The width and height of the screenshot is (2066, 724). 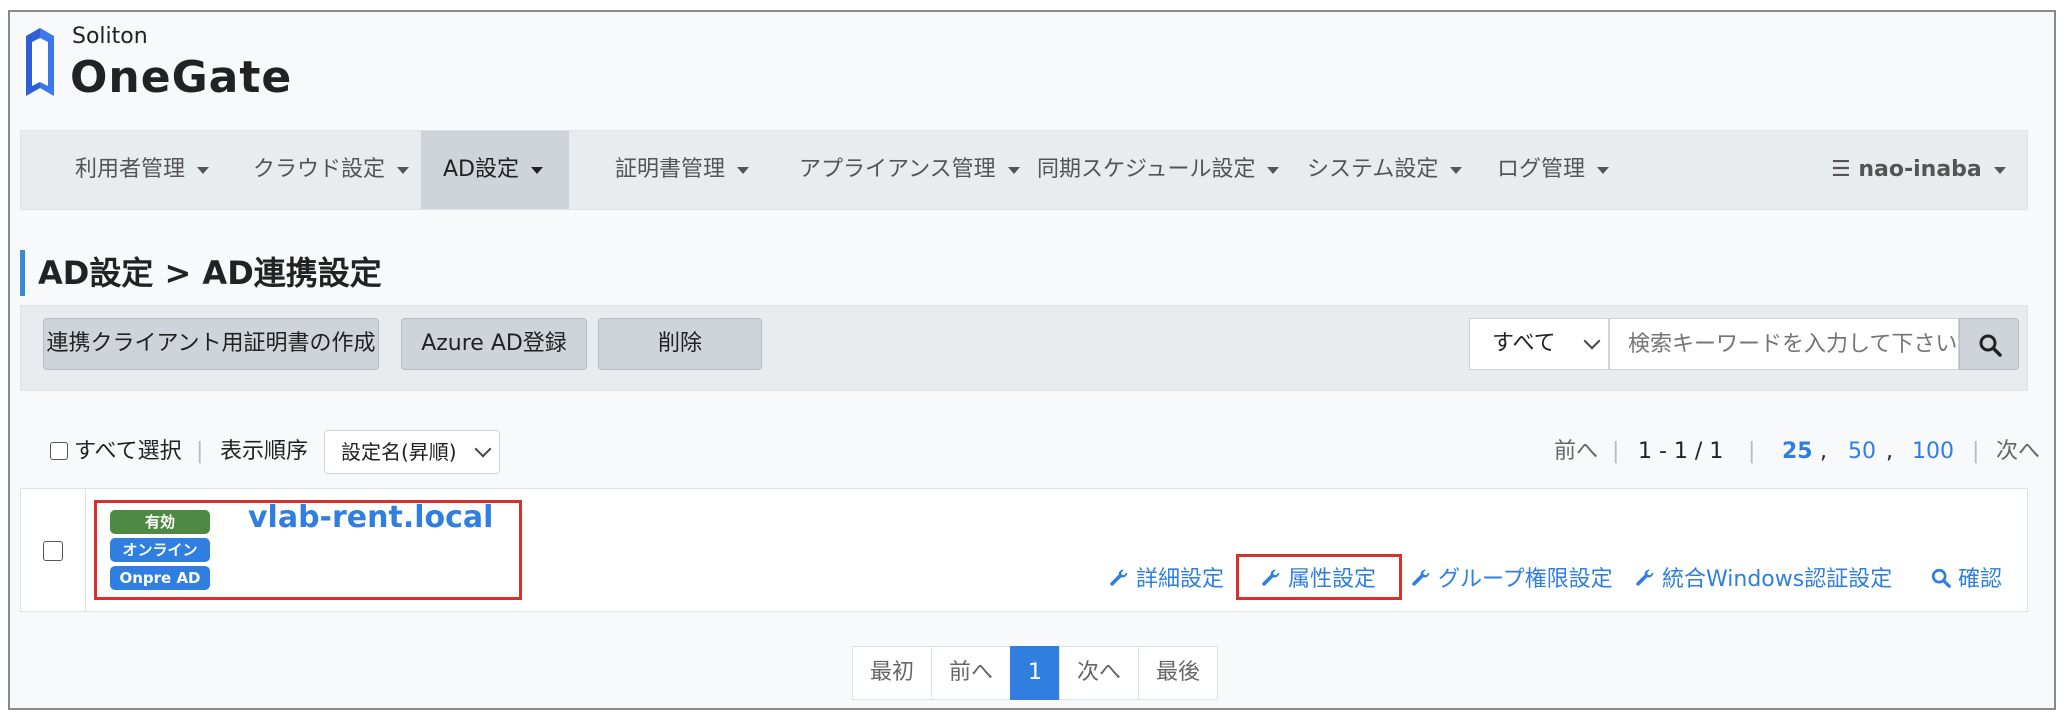 I want to click on search-filter-select: すべて, so click(x=1539, y=344).